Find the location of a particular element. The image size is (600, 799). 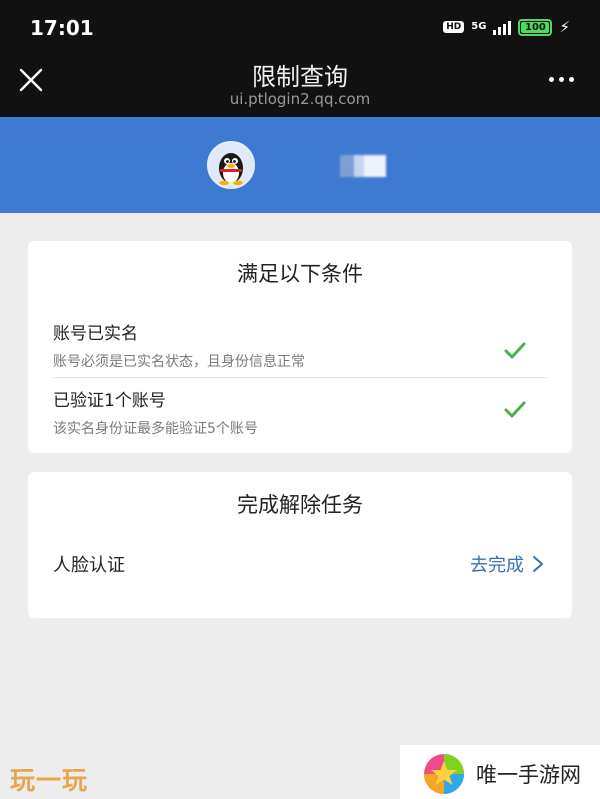

condition-desc: 账号必须是已实名状态，且身份信息正常 is located at coordinates (179, 362).